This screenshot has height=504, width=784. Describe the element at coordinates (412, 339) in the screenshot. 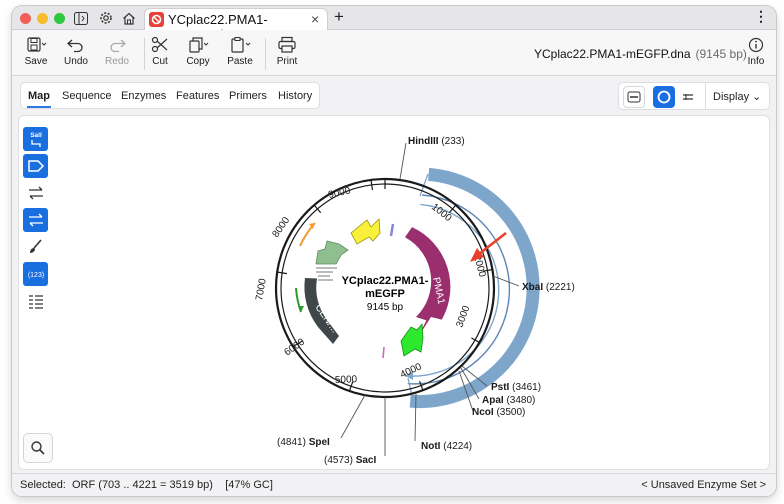

I see `feature-egfp` at that location.